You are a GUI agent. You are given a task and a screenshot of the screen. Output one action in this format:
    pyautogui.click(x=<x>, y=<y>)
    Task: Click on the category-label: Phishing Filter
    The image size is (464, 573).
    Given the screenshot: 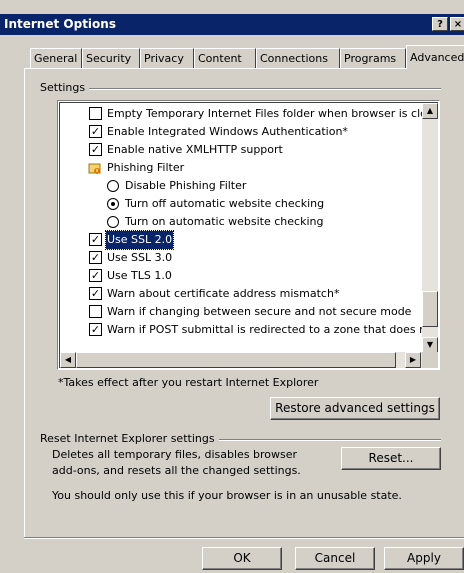 What is the action you would take?
    pyautogui.click(x=146, y=167)
    